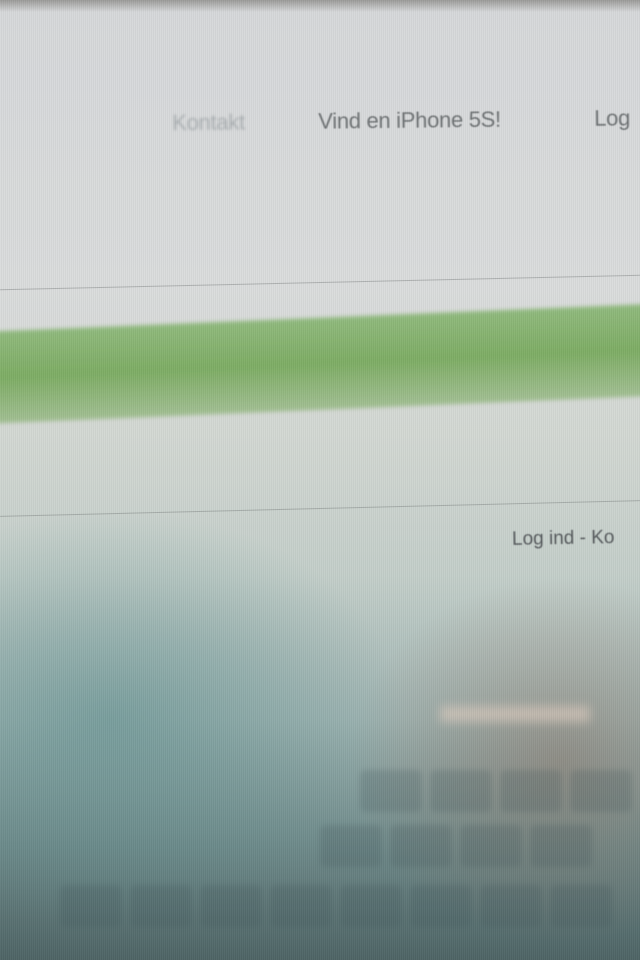 This screenshot has height=960, width=640. I want to click on nav-item-kontakt: Kontakt, so click(208, 122).